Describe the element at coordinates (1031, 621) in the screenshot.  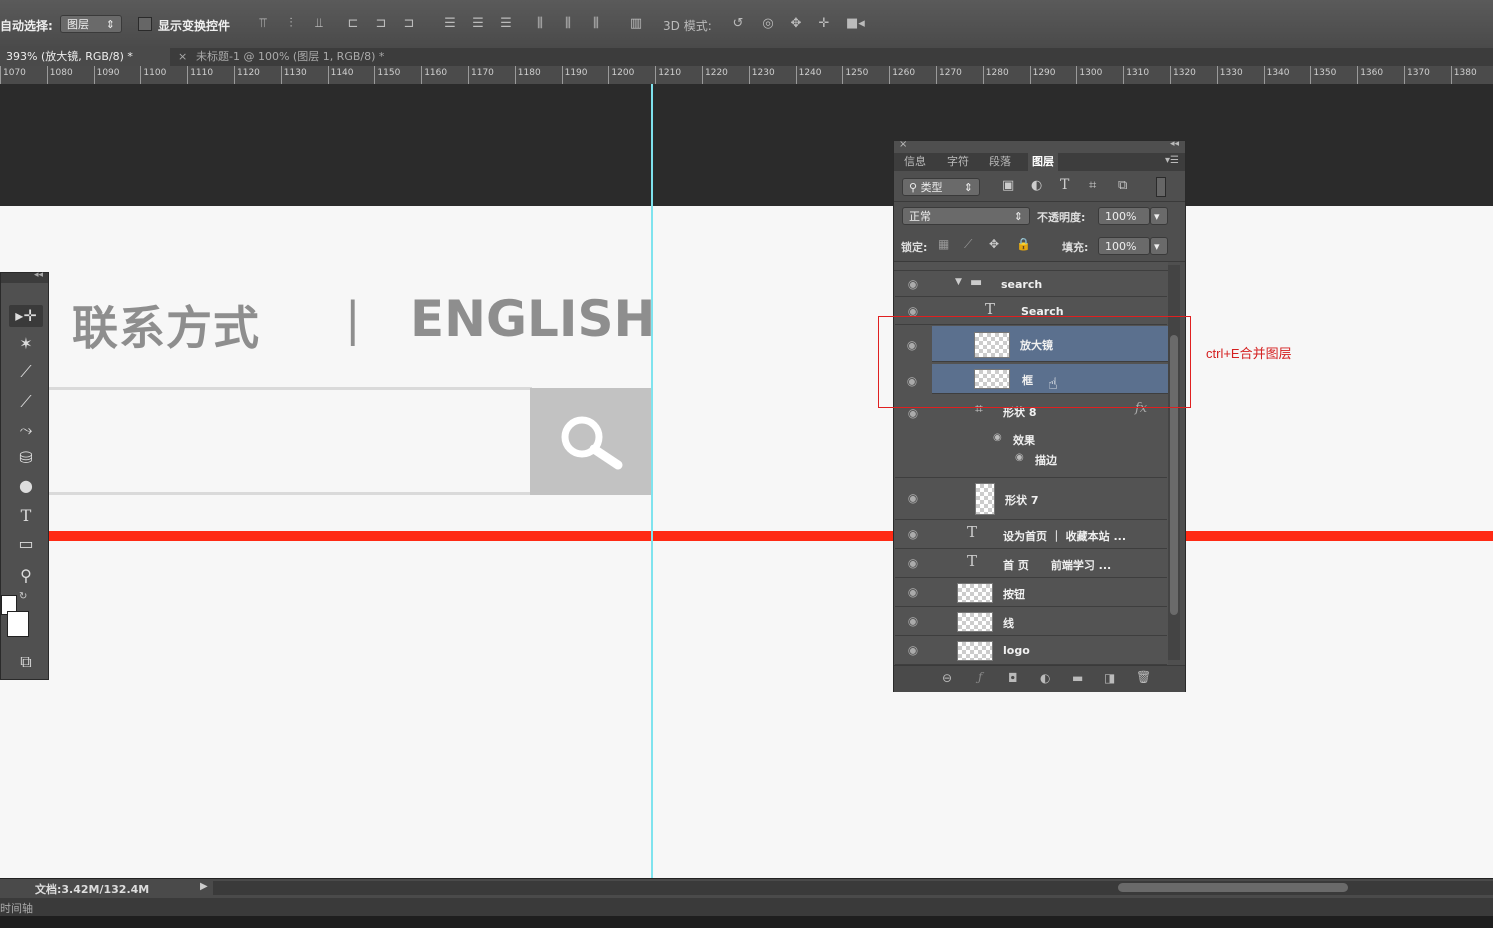
I see `layer-row-line: ◉ 线` at that location.